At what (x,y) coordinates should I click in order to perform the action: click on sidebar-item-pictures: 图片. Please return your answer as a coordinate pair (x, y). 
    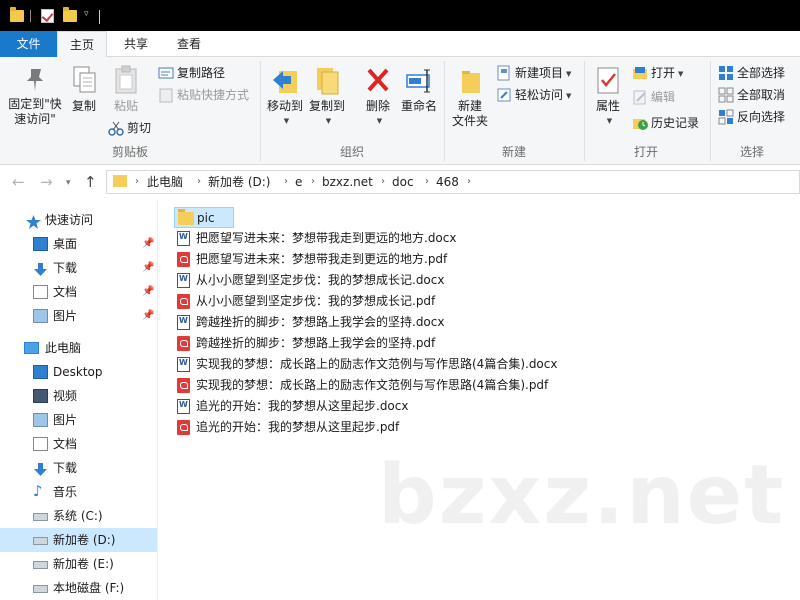
    Looking at the image, I should click on (78, 420).